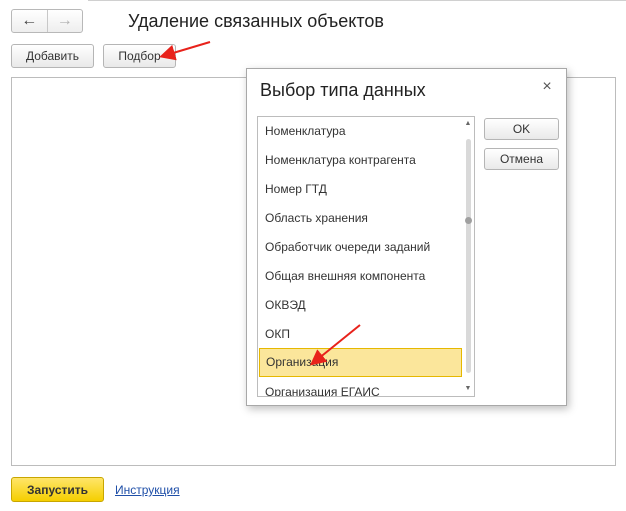 This screenshot has width=626, height=511. I want to click on page-title: Удаление связанных объектов, so click(256, 21).